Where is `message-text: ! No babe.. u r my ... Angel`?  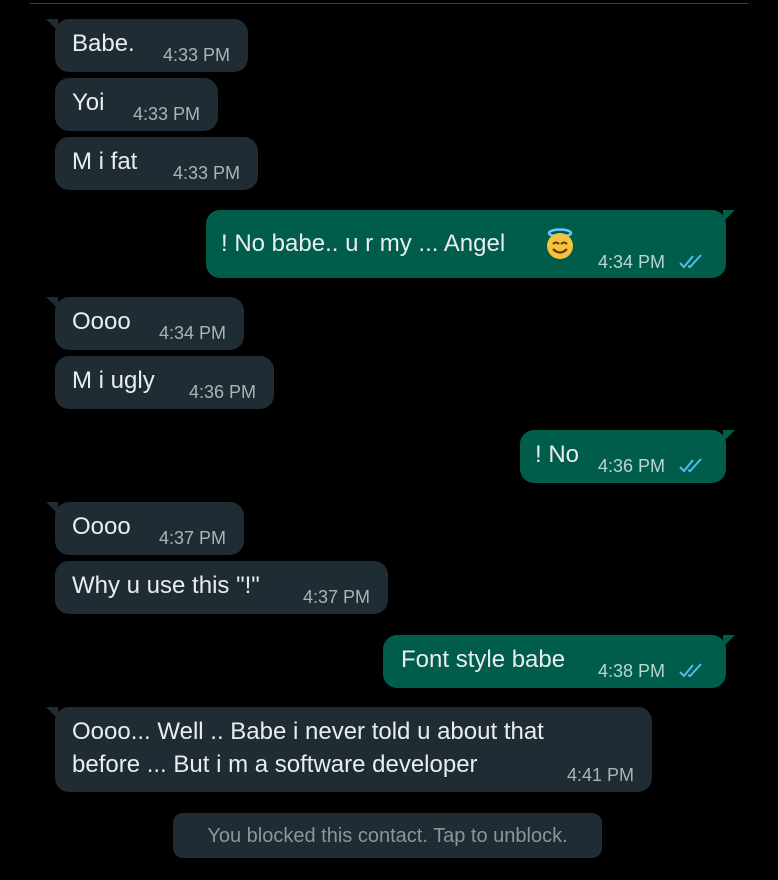 message-text: ! No babe.. u r my ... Angel is located at coordinates (363, 243).